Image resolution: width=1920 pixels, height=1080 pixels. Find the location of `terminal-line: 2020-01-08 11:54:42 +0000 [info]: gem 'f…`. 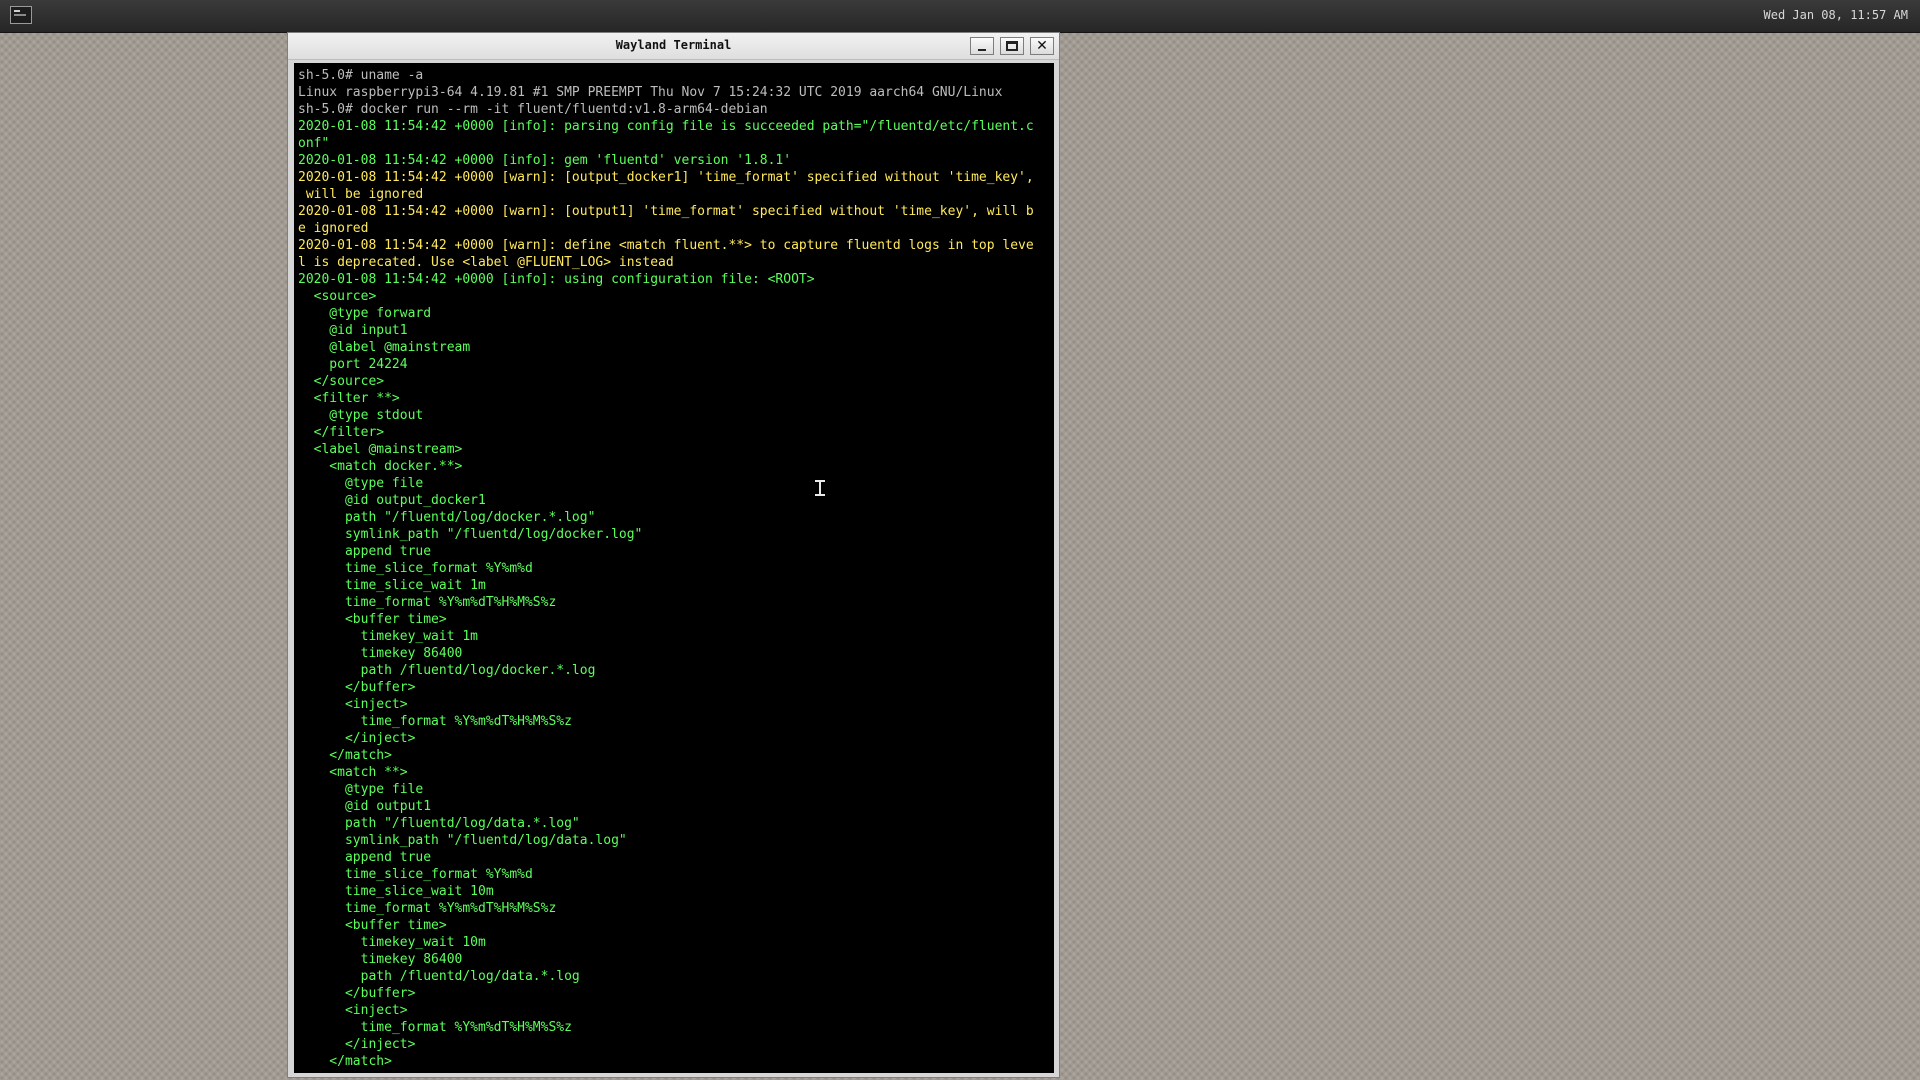

terminal-line: 2020-01-08 11:54:42 +0000 [info]: gem 'f… is located at coordinates (545, 160).